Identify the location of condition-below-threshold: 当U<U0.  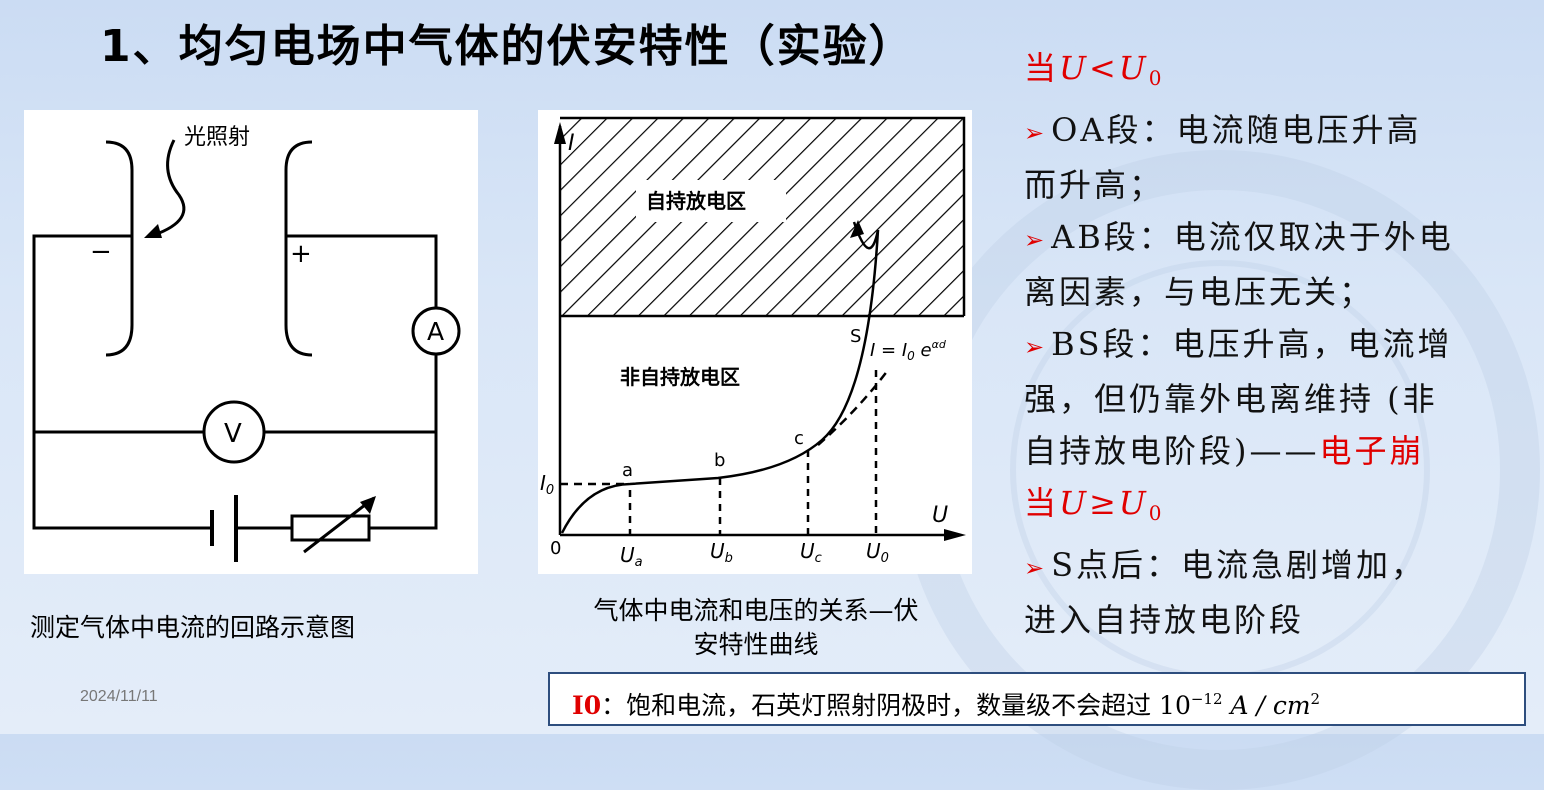
(1094, 69).